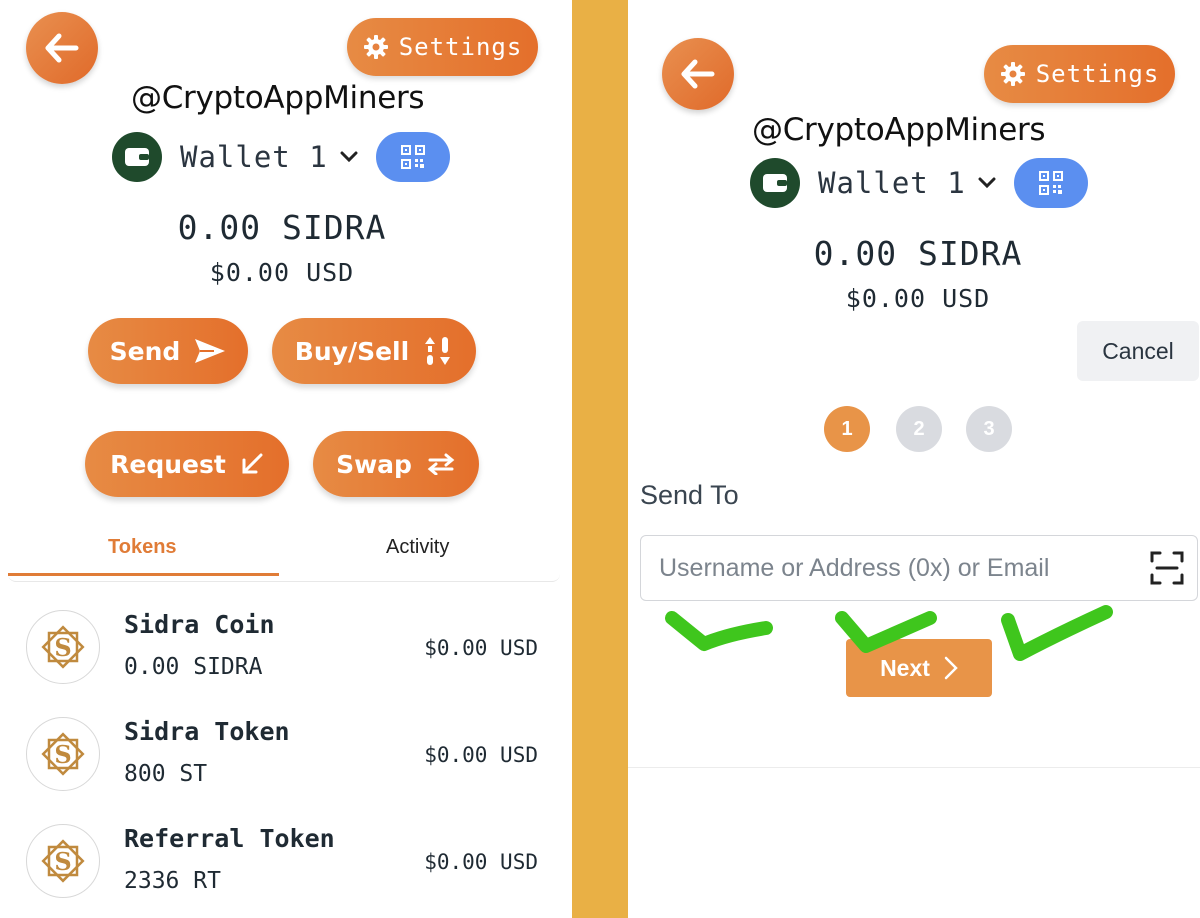  Describe the element at coordinates (352, 351) in the screenshot. I see `buy-sell-label: Buy/Sell` at that location.